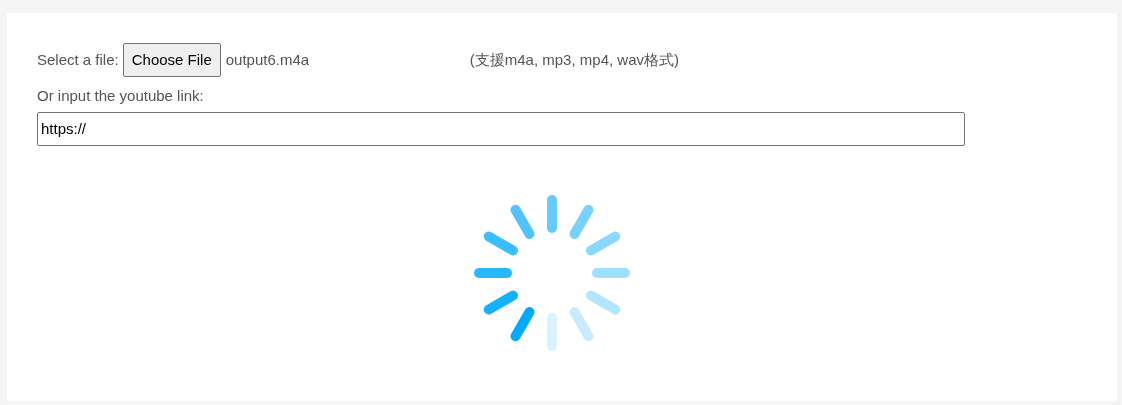  What do you see at coordinates (501, 128) in the screenshot?
I see `youtube-link-field: https://` at bounding box center [501, 128].